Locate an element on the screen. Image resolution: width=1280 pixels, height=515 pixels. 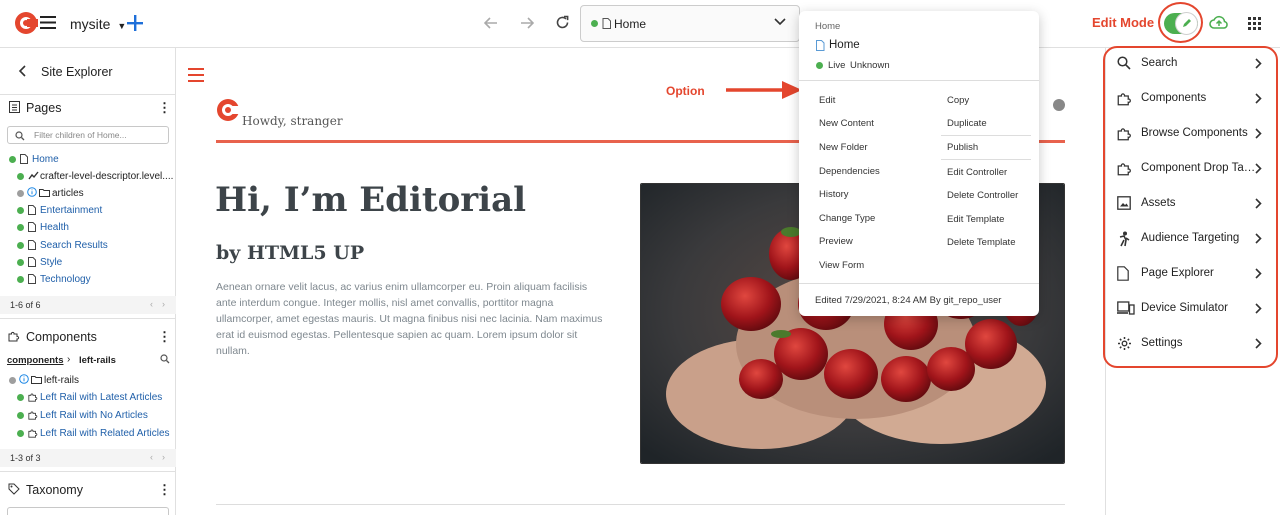
breadcrumb-root: components is located at coordinates (35, 360).